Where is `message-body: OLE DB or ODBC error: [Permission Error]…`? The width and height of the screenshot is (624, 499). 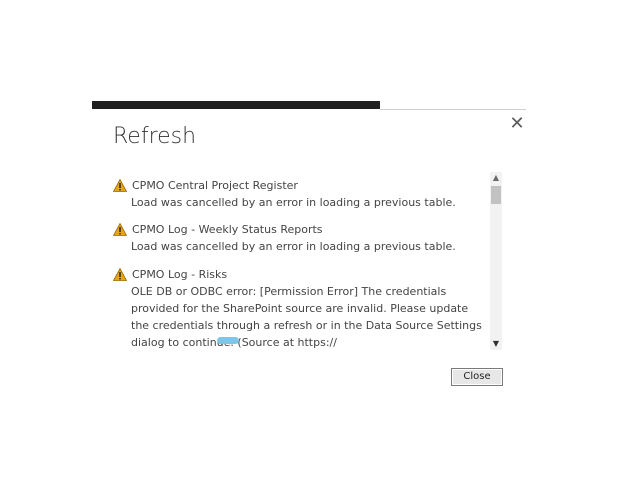 message-body: OLE DB or ODBC error: [Permission Error]… is located at coordinates (306, 317).